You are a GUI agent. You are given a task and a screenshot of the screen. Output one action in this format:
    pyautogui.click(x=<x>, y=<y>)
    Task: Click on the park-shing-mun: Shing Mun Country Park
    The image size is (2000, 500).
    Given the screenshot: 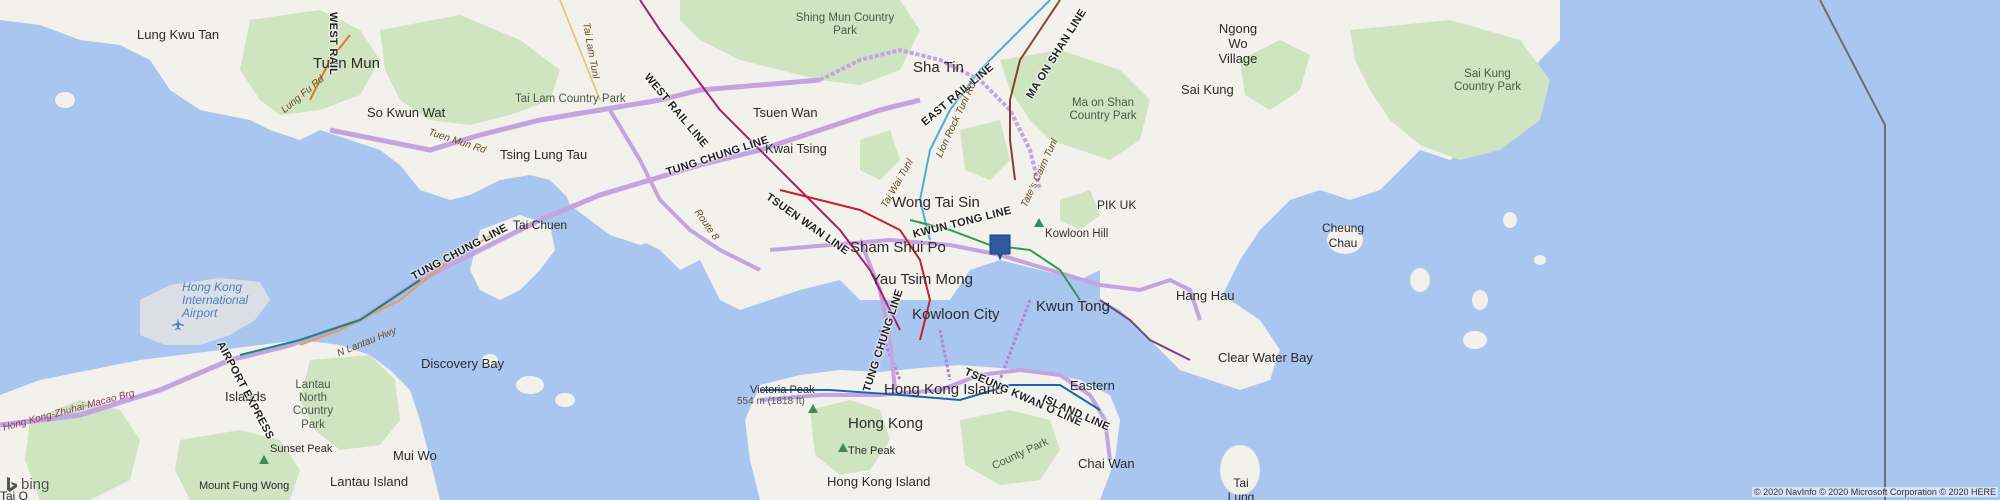 What is the action you would take?
    pyautogui.click(x=845, y=25)
    